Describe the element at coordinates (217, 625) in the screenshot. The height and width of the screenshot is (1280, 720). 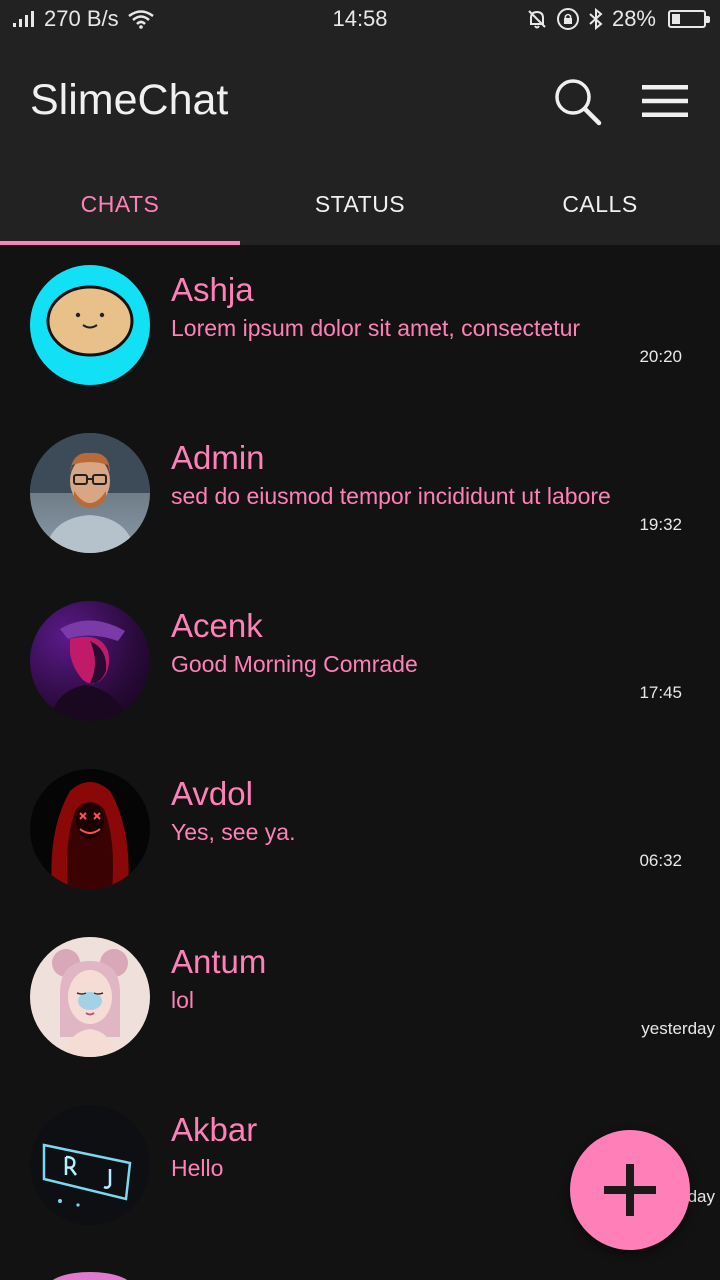
I see `chat-name: Acenk` at that location.